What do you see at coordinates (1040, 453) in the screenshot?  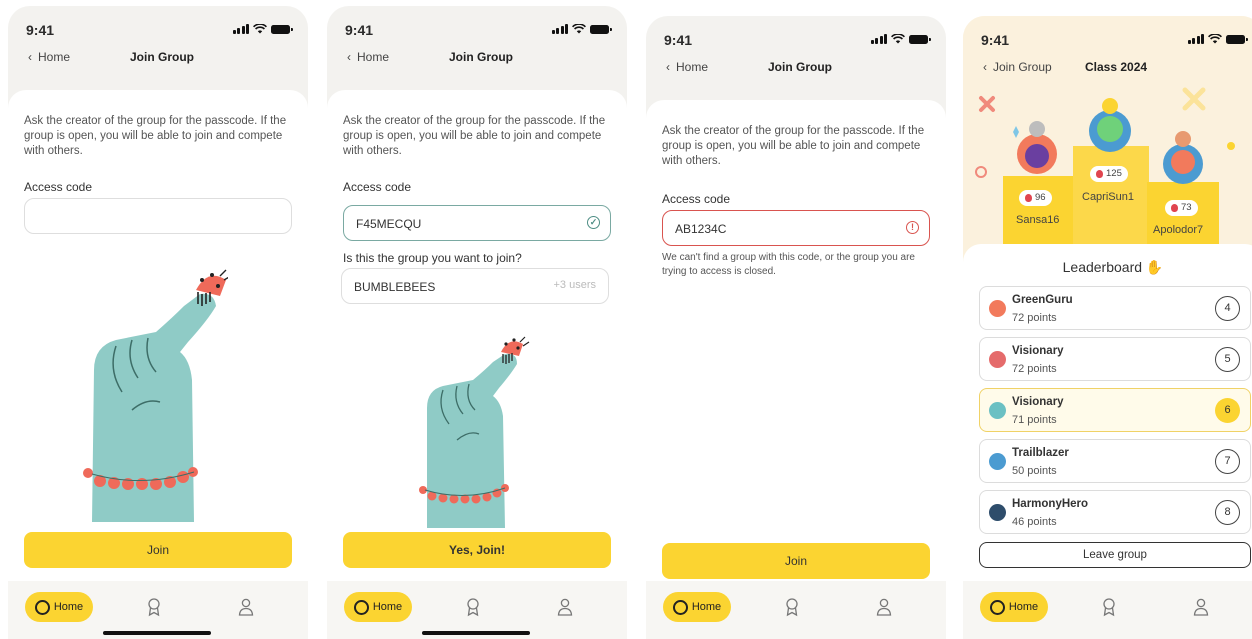 I see `player-name: Trailblazer` at bounding box center [1040, 453].